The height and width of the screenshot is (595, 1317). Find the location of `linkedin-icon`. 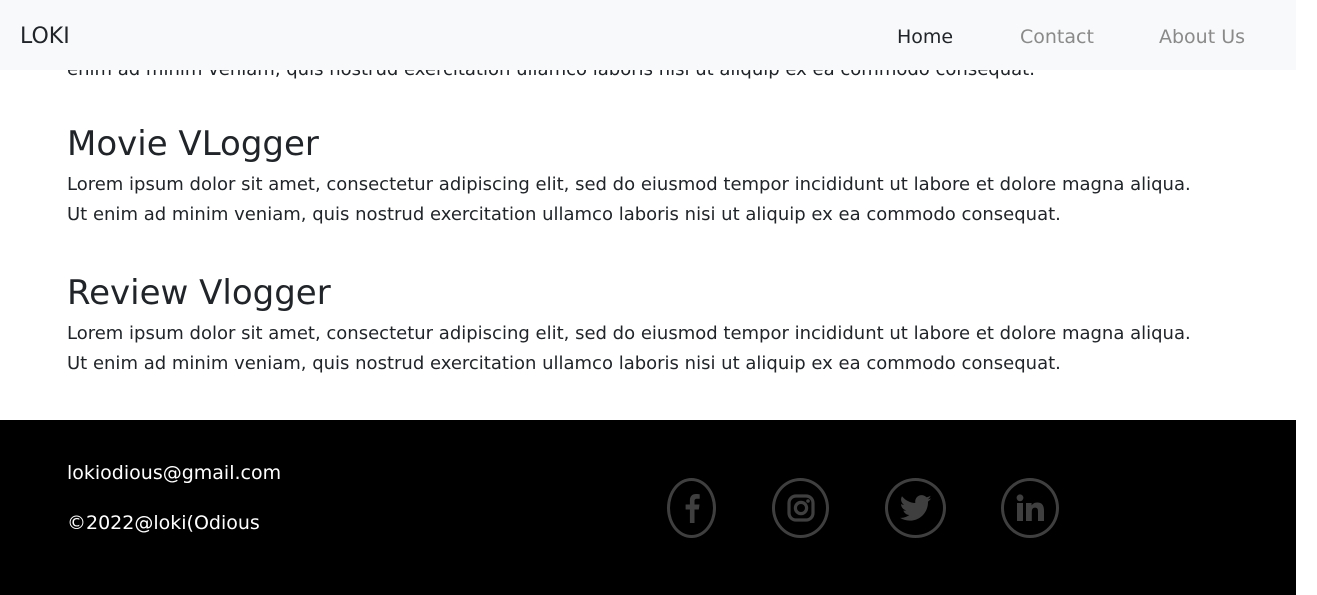

linkedin-icon is located at coordinates (1030, 508).